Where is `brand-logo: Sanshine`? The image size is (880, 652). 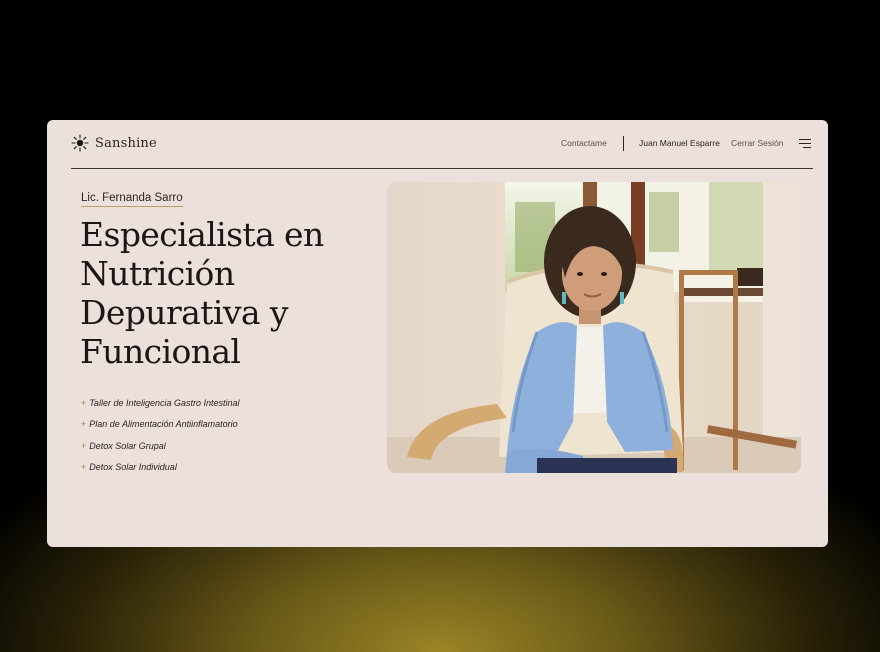 brand-logo: Sanshine is located at coordinates (114, 143).